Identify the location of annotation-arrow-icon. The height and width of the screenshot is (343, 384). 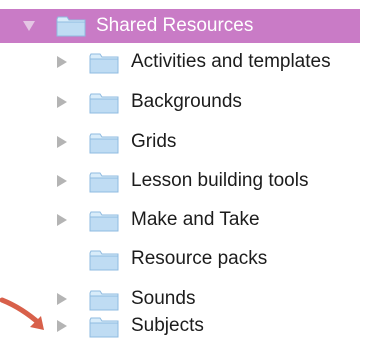
(22, 313).